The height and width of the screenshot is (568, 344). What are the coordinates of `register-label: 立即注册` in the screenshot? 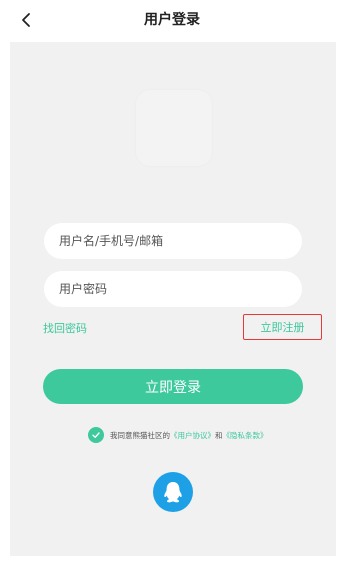 It's located at (282, 327).